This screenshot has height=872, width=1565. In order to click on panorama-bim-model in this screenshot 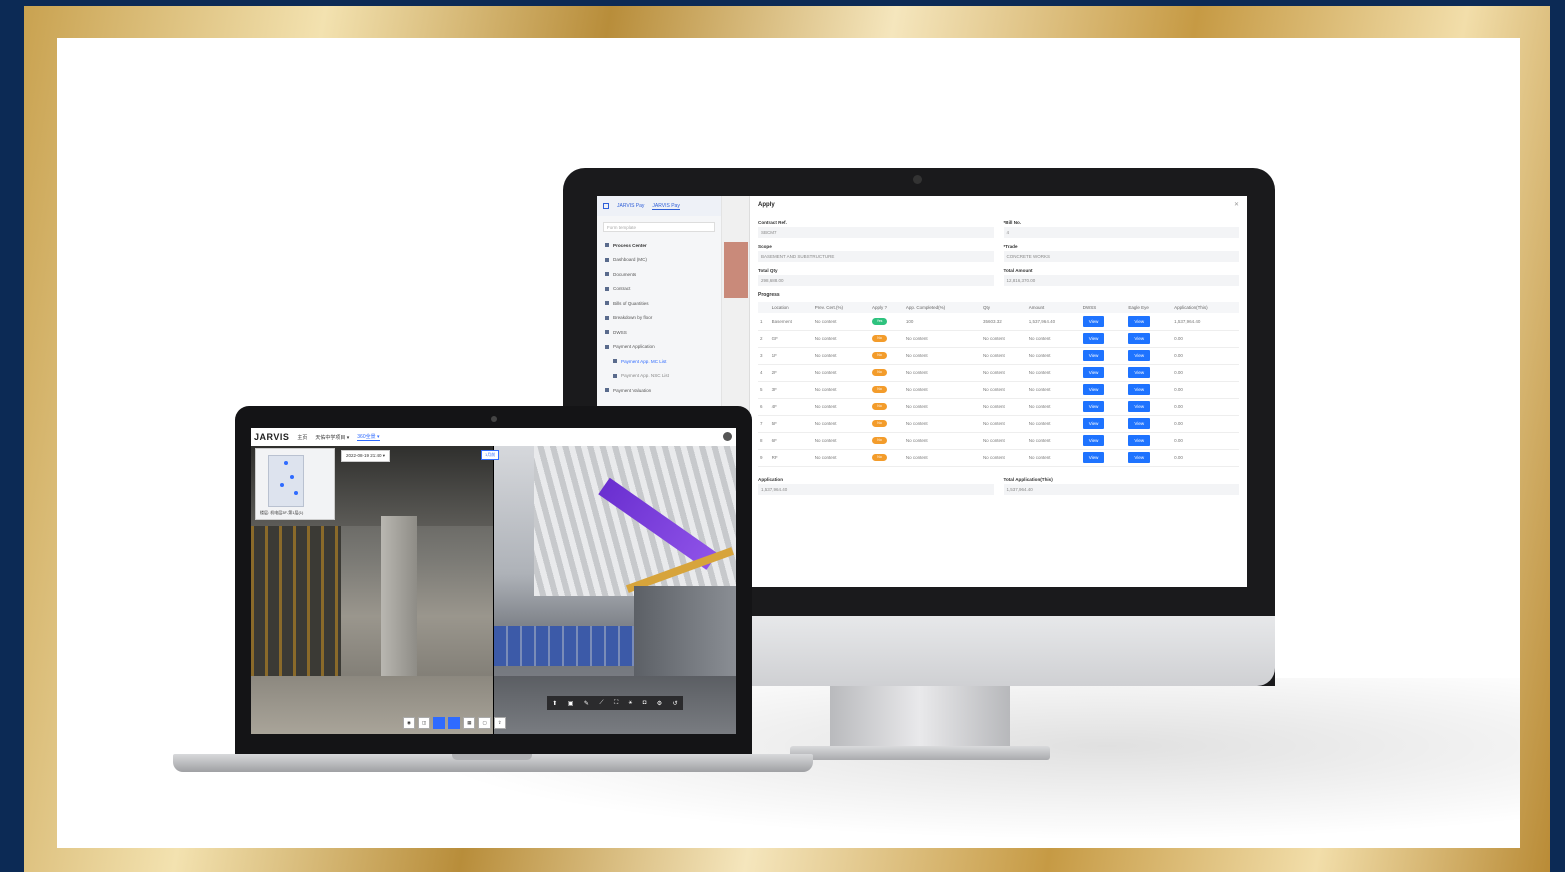, I will do `click(615, 590)`.